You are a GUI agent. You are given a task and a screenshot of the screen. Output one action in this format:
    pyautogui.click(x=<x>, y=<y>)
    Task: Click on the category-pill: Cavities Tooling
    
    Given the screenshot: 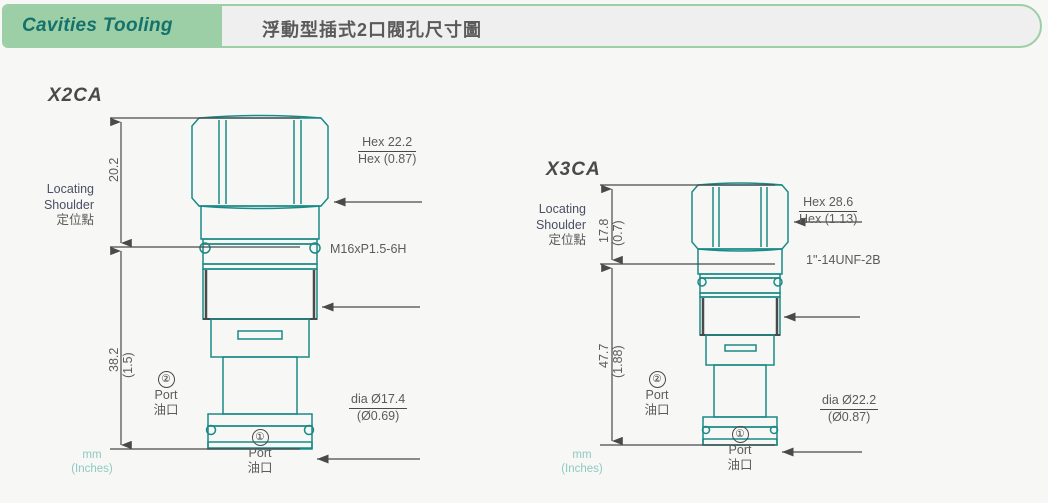 What is the action you would take?
    pyautogui.click(x=113, y=26)
    